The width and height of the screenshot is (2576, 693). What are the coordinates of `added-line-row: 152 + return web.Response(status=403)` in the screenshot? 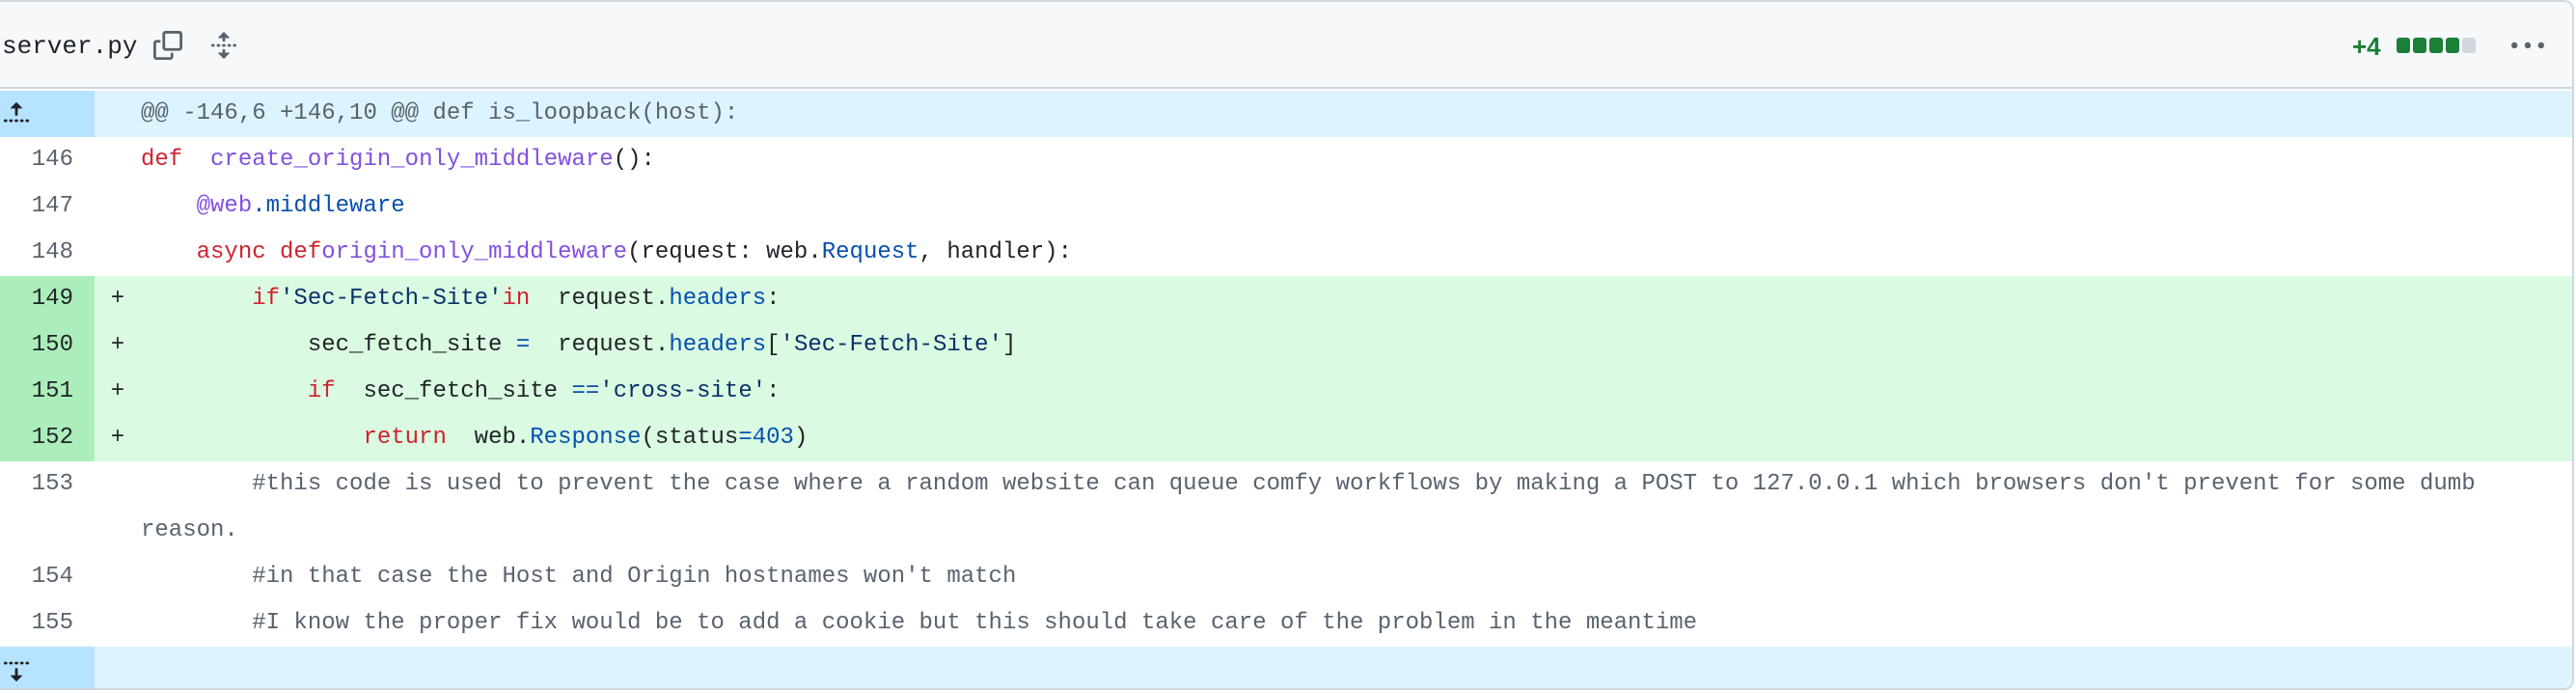 It's located at (1286, 438).